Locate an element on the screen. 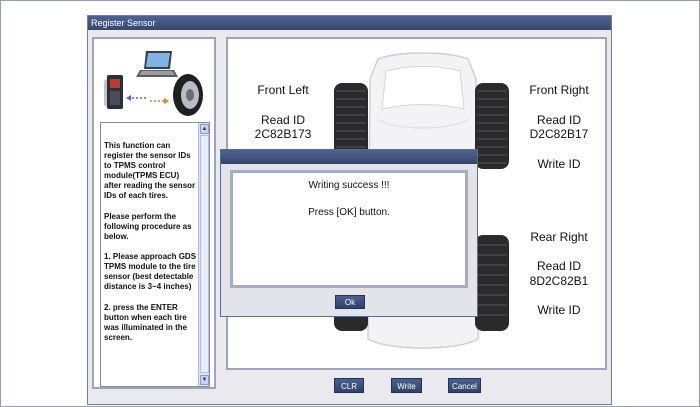 Image resolution: width=700 pixels, height=407 pixels. rear-right-name: Rear Right is located at coordinates (559, 237).